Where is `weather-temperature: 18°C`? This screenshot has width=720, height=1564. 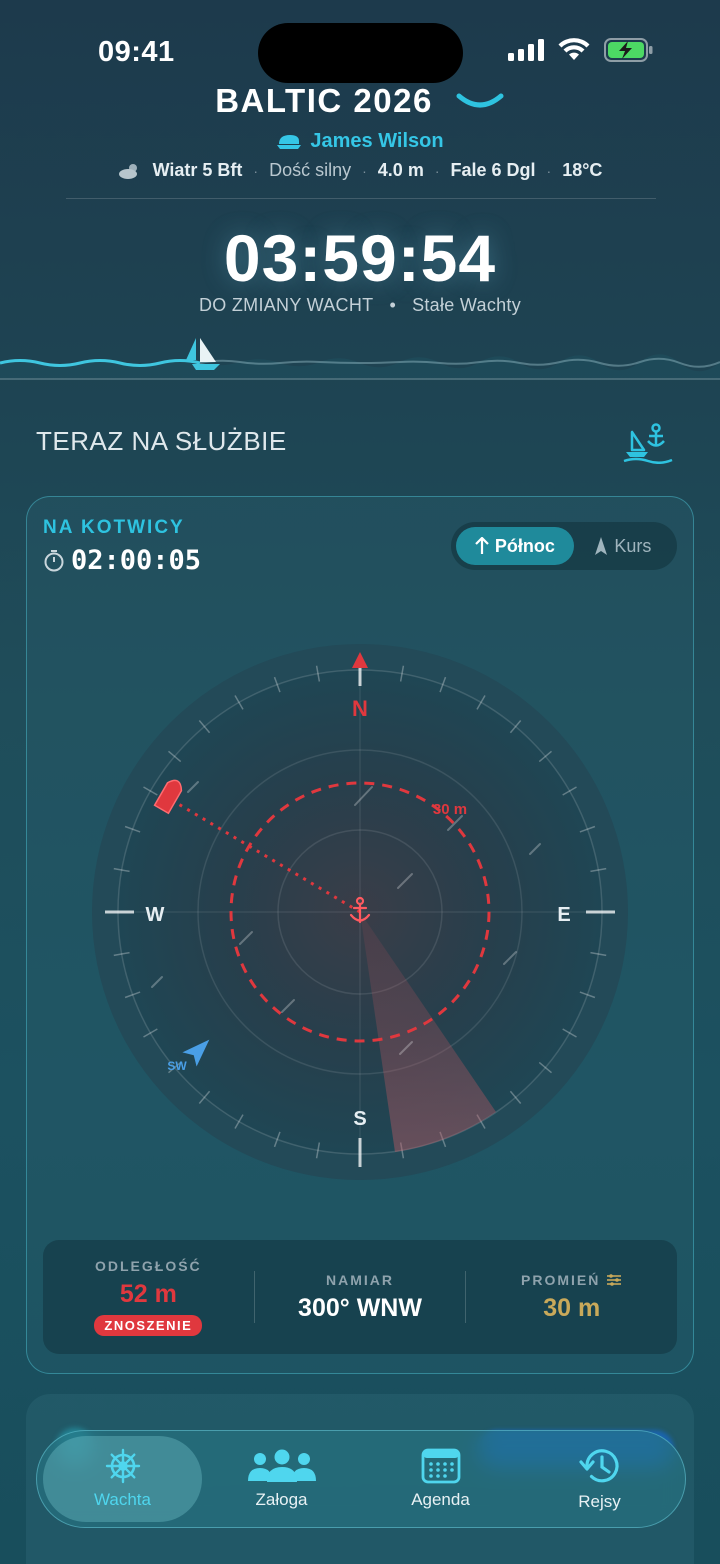 weather-temperature: 18°C is located at coordinates (582, 170).